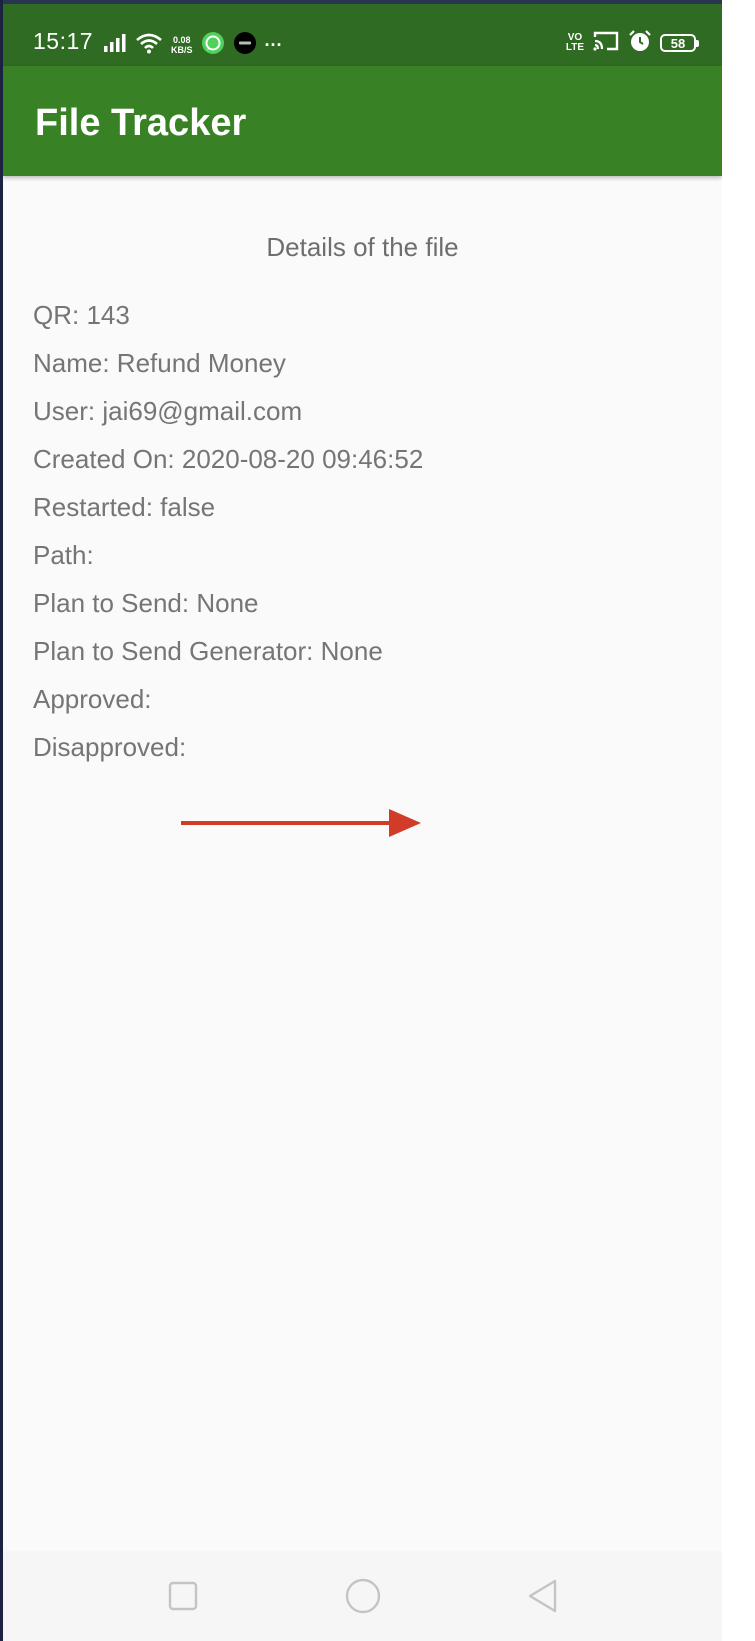  I want to click on battery-icon: 58, so click(679, 43).